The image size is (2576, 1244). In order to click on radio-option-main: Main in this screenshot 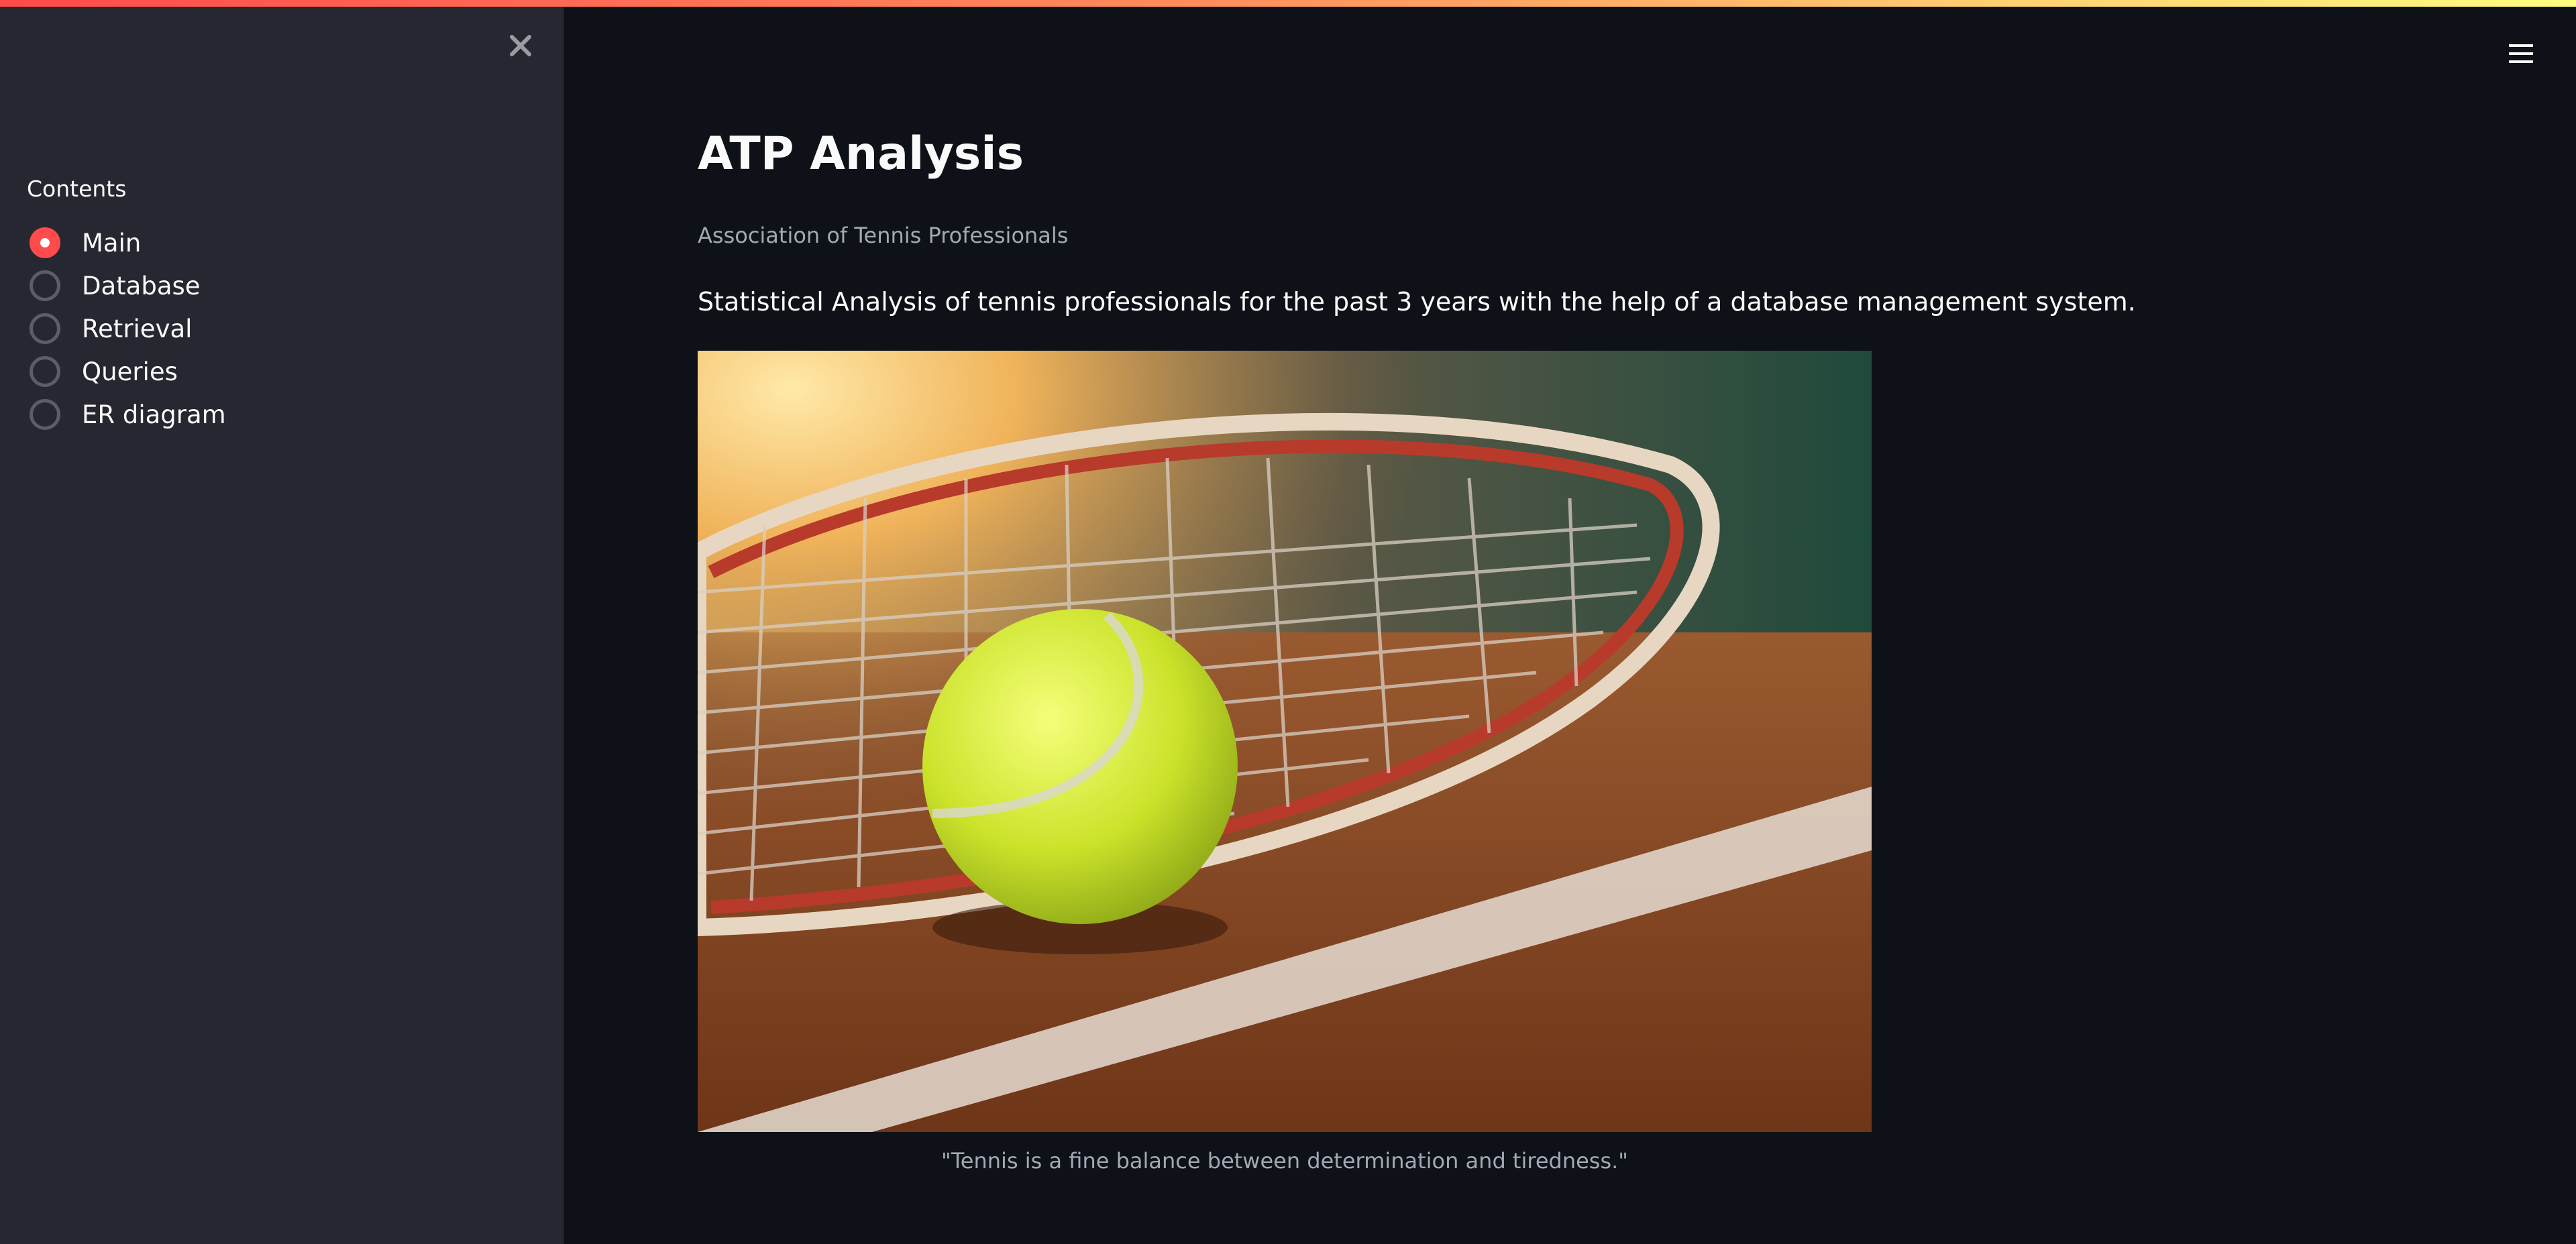, I will do `click(128, 243)`.